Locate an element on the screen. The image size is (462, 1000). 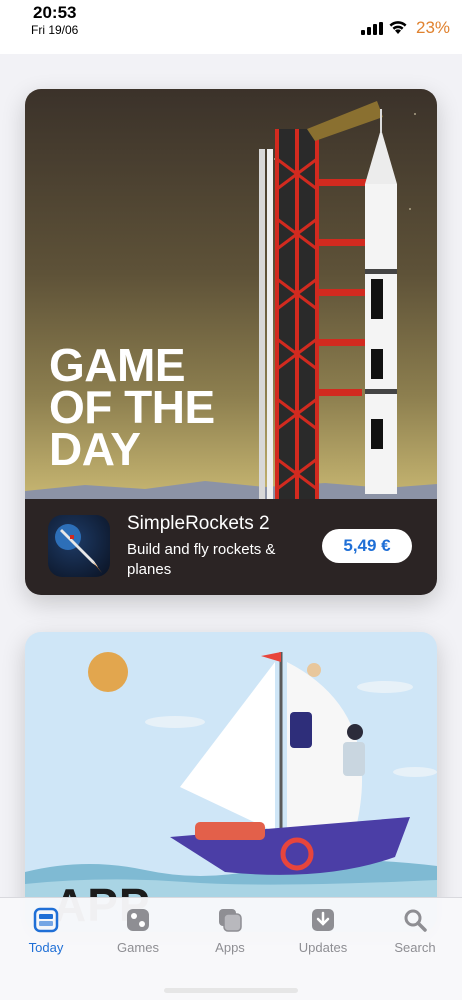
wifi-icon is located at coordinates (398, 27).